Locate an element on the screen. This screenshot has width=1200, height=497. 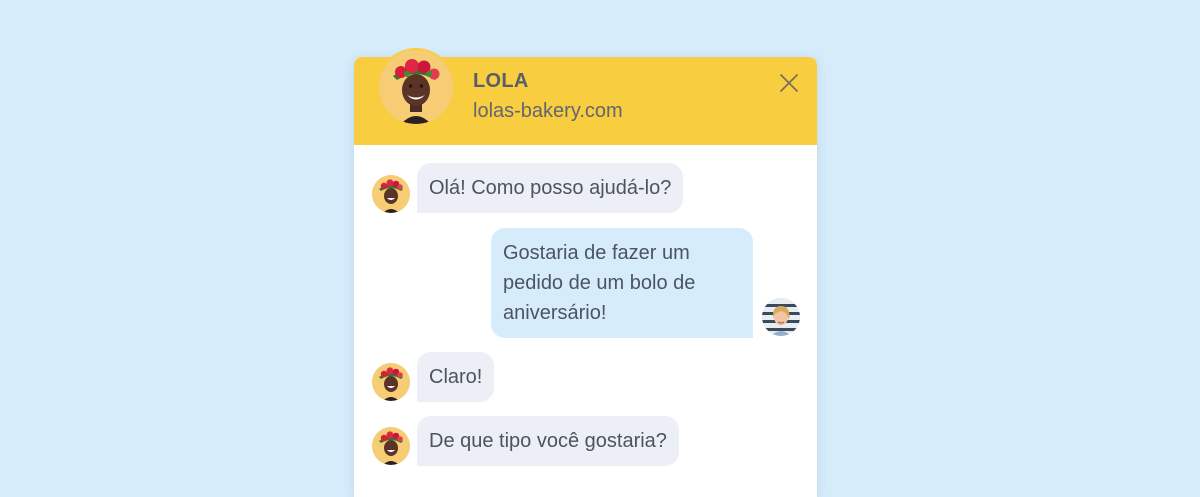
close-icon is located at coordinates (789, 83).